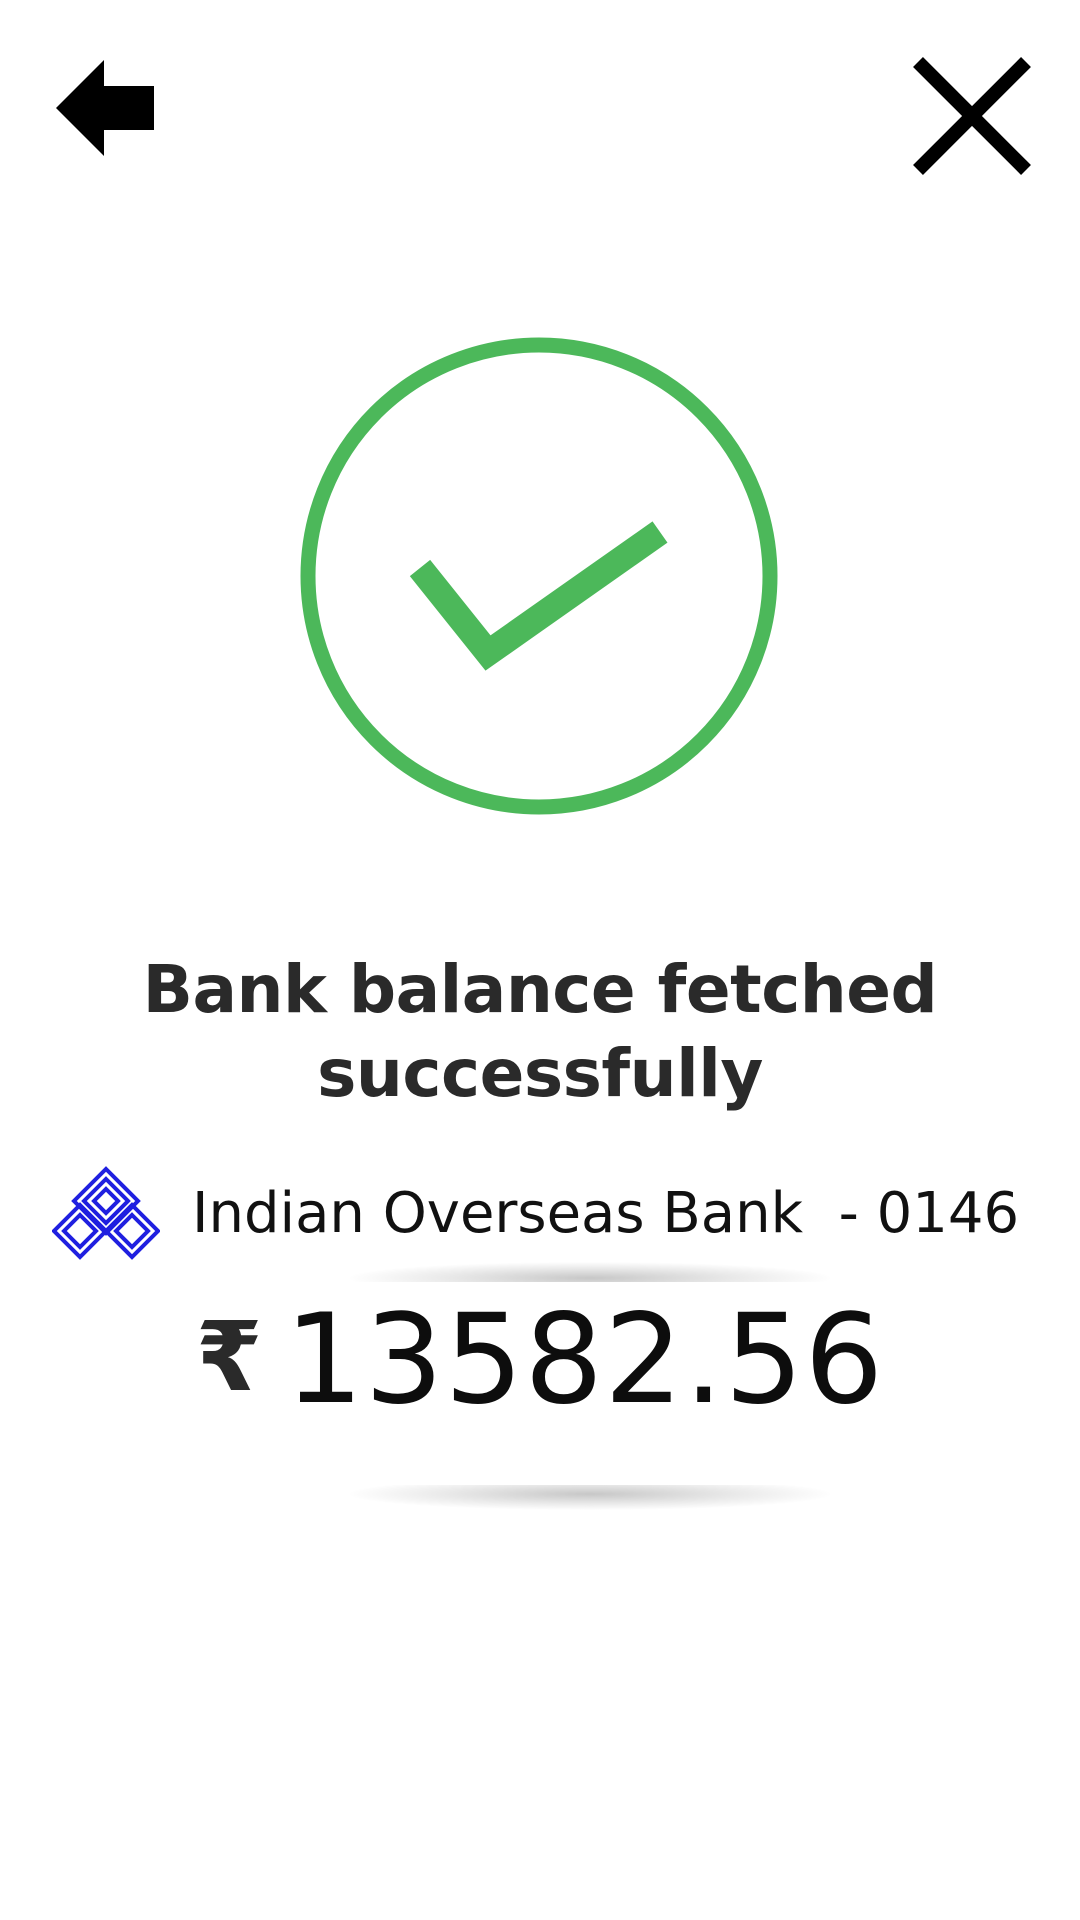 This screenshot has width=1080, height=1920. I want to click on balance-value: 13582.56, so click(584, 1360).